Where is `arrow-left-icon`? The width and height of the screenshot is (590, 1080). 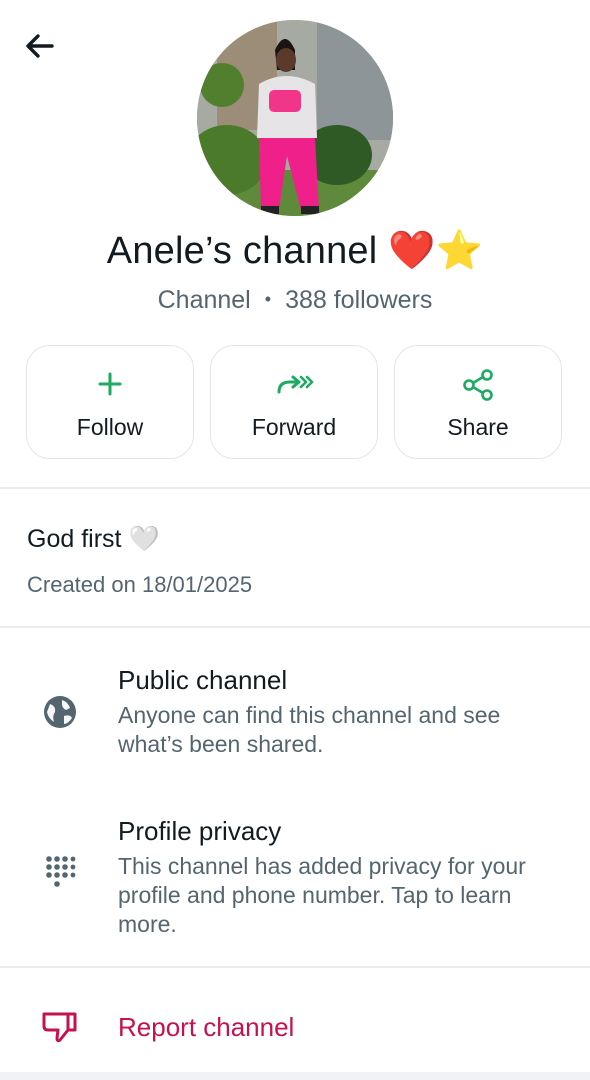
arrow-left-icon is located at coordinates (40, 46).